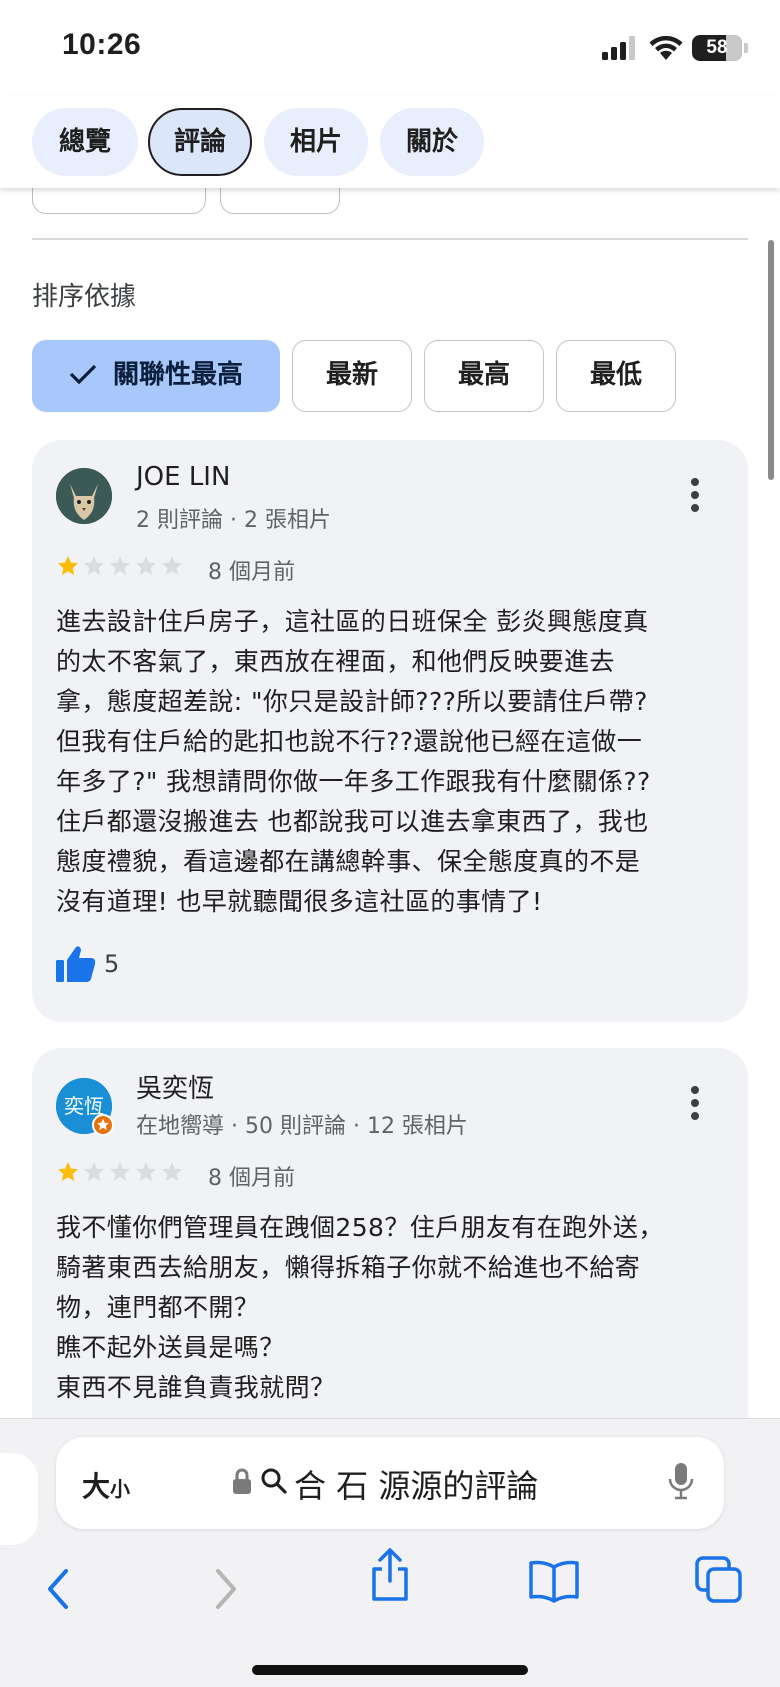 Image resolution: width=780 pixels, height=1687 pixels. What do you see at coordinates (302, 1126) in the screenshot?
I see `reviewer-meta: 在地嚮導 · 50 則評論 · 12 張相片` at bounding box center [302, 1126].